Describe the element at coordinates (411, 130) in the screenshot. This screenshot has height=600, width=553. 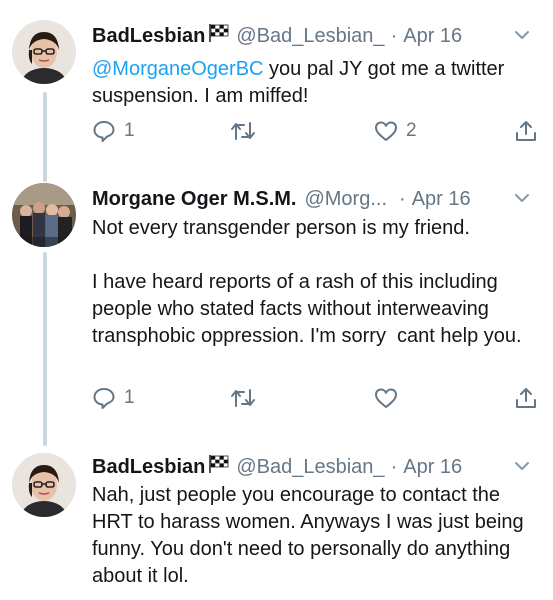
I see `like-count: 2` at that location.